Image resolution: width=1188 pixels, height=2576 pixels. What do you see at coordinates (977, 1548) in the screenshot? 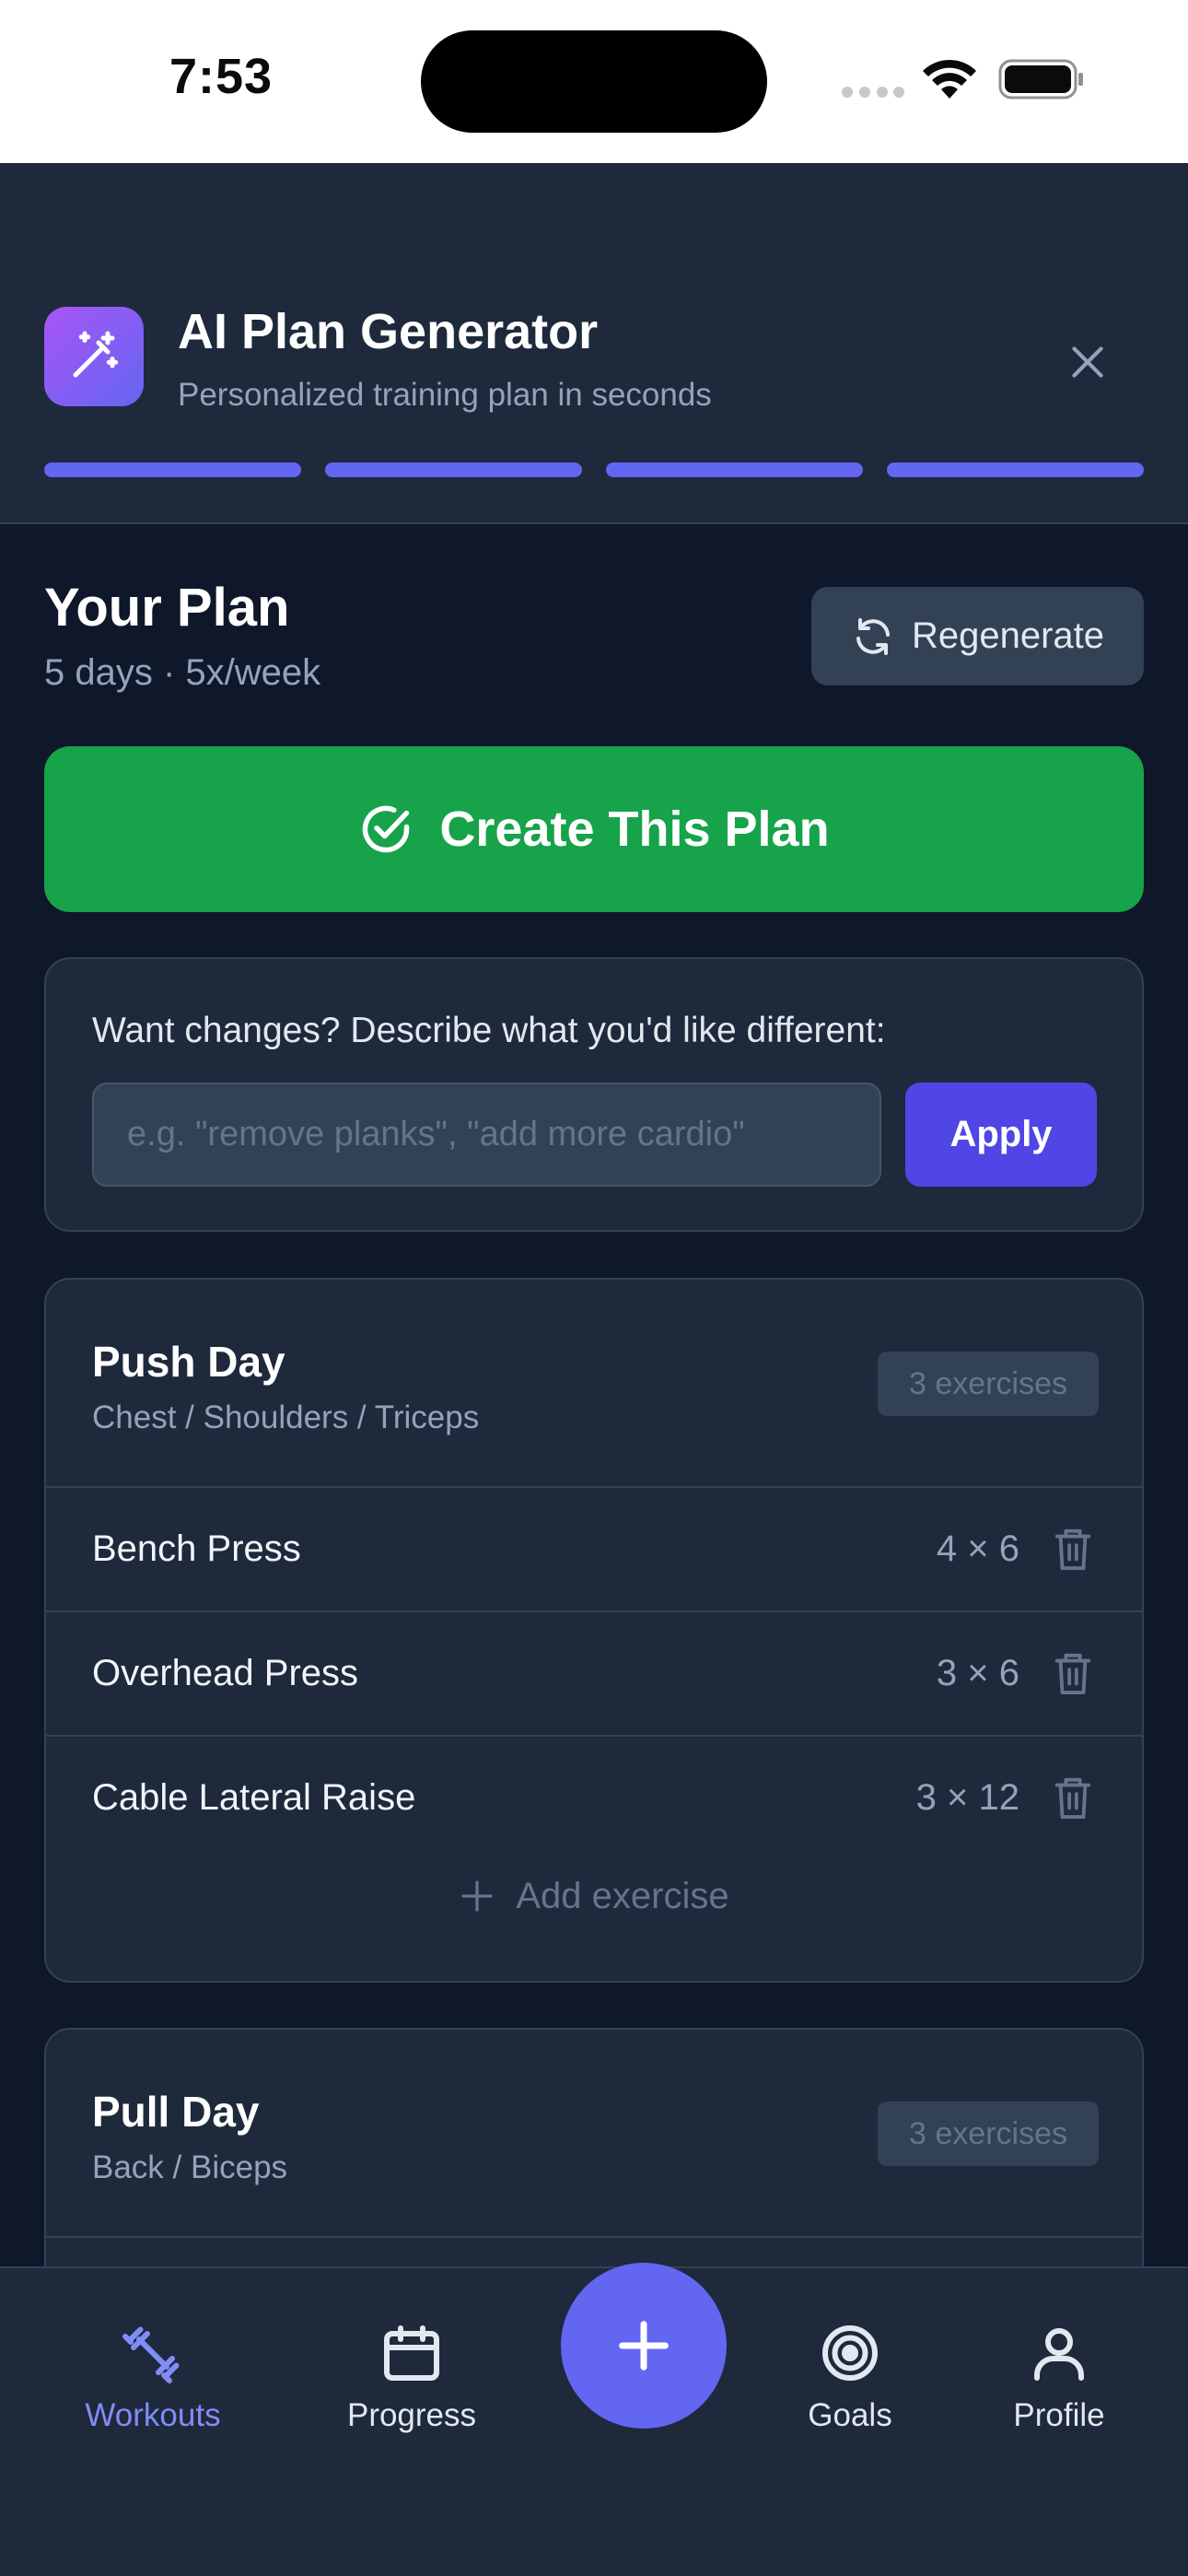
I see `exercise-sets: 4 × 6` at bounding box center [977, 1548].